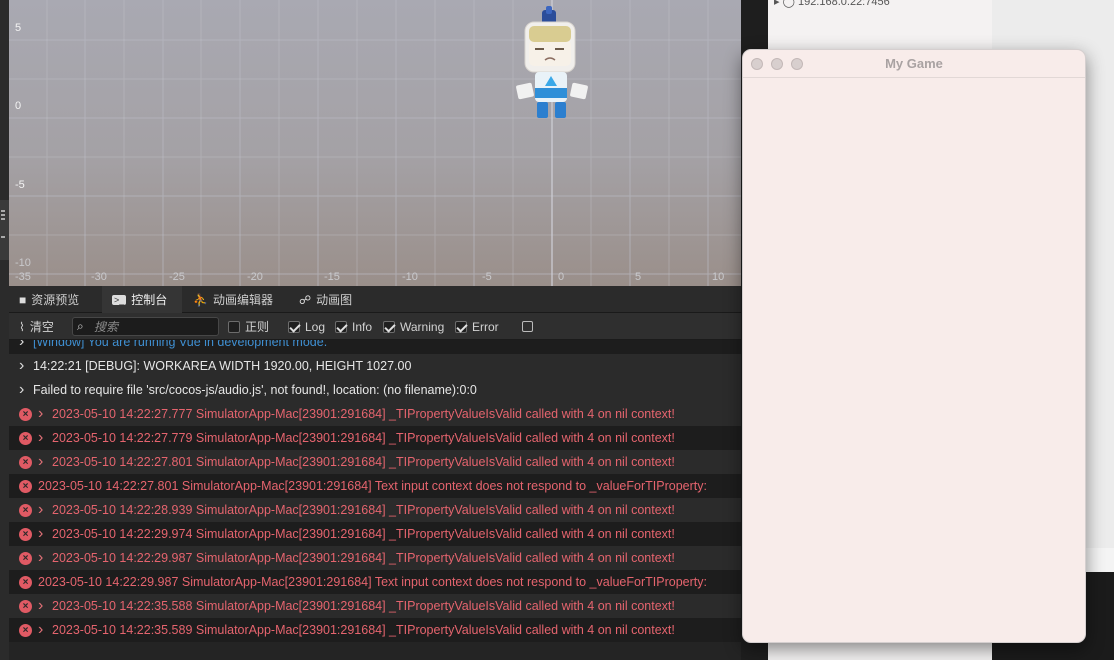 The height and width of the screenshot is (660, 1114). Describe the element at coordinates (638, 277) in the screenshot. I see `x-tick-label: 5` at that location.